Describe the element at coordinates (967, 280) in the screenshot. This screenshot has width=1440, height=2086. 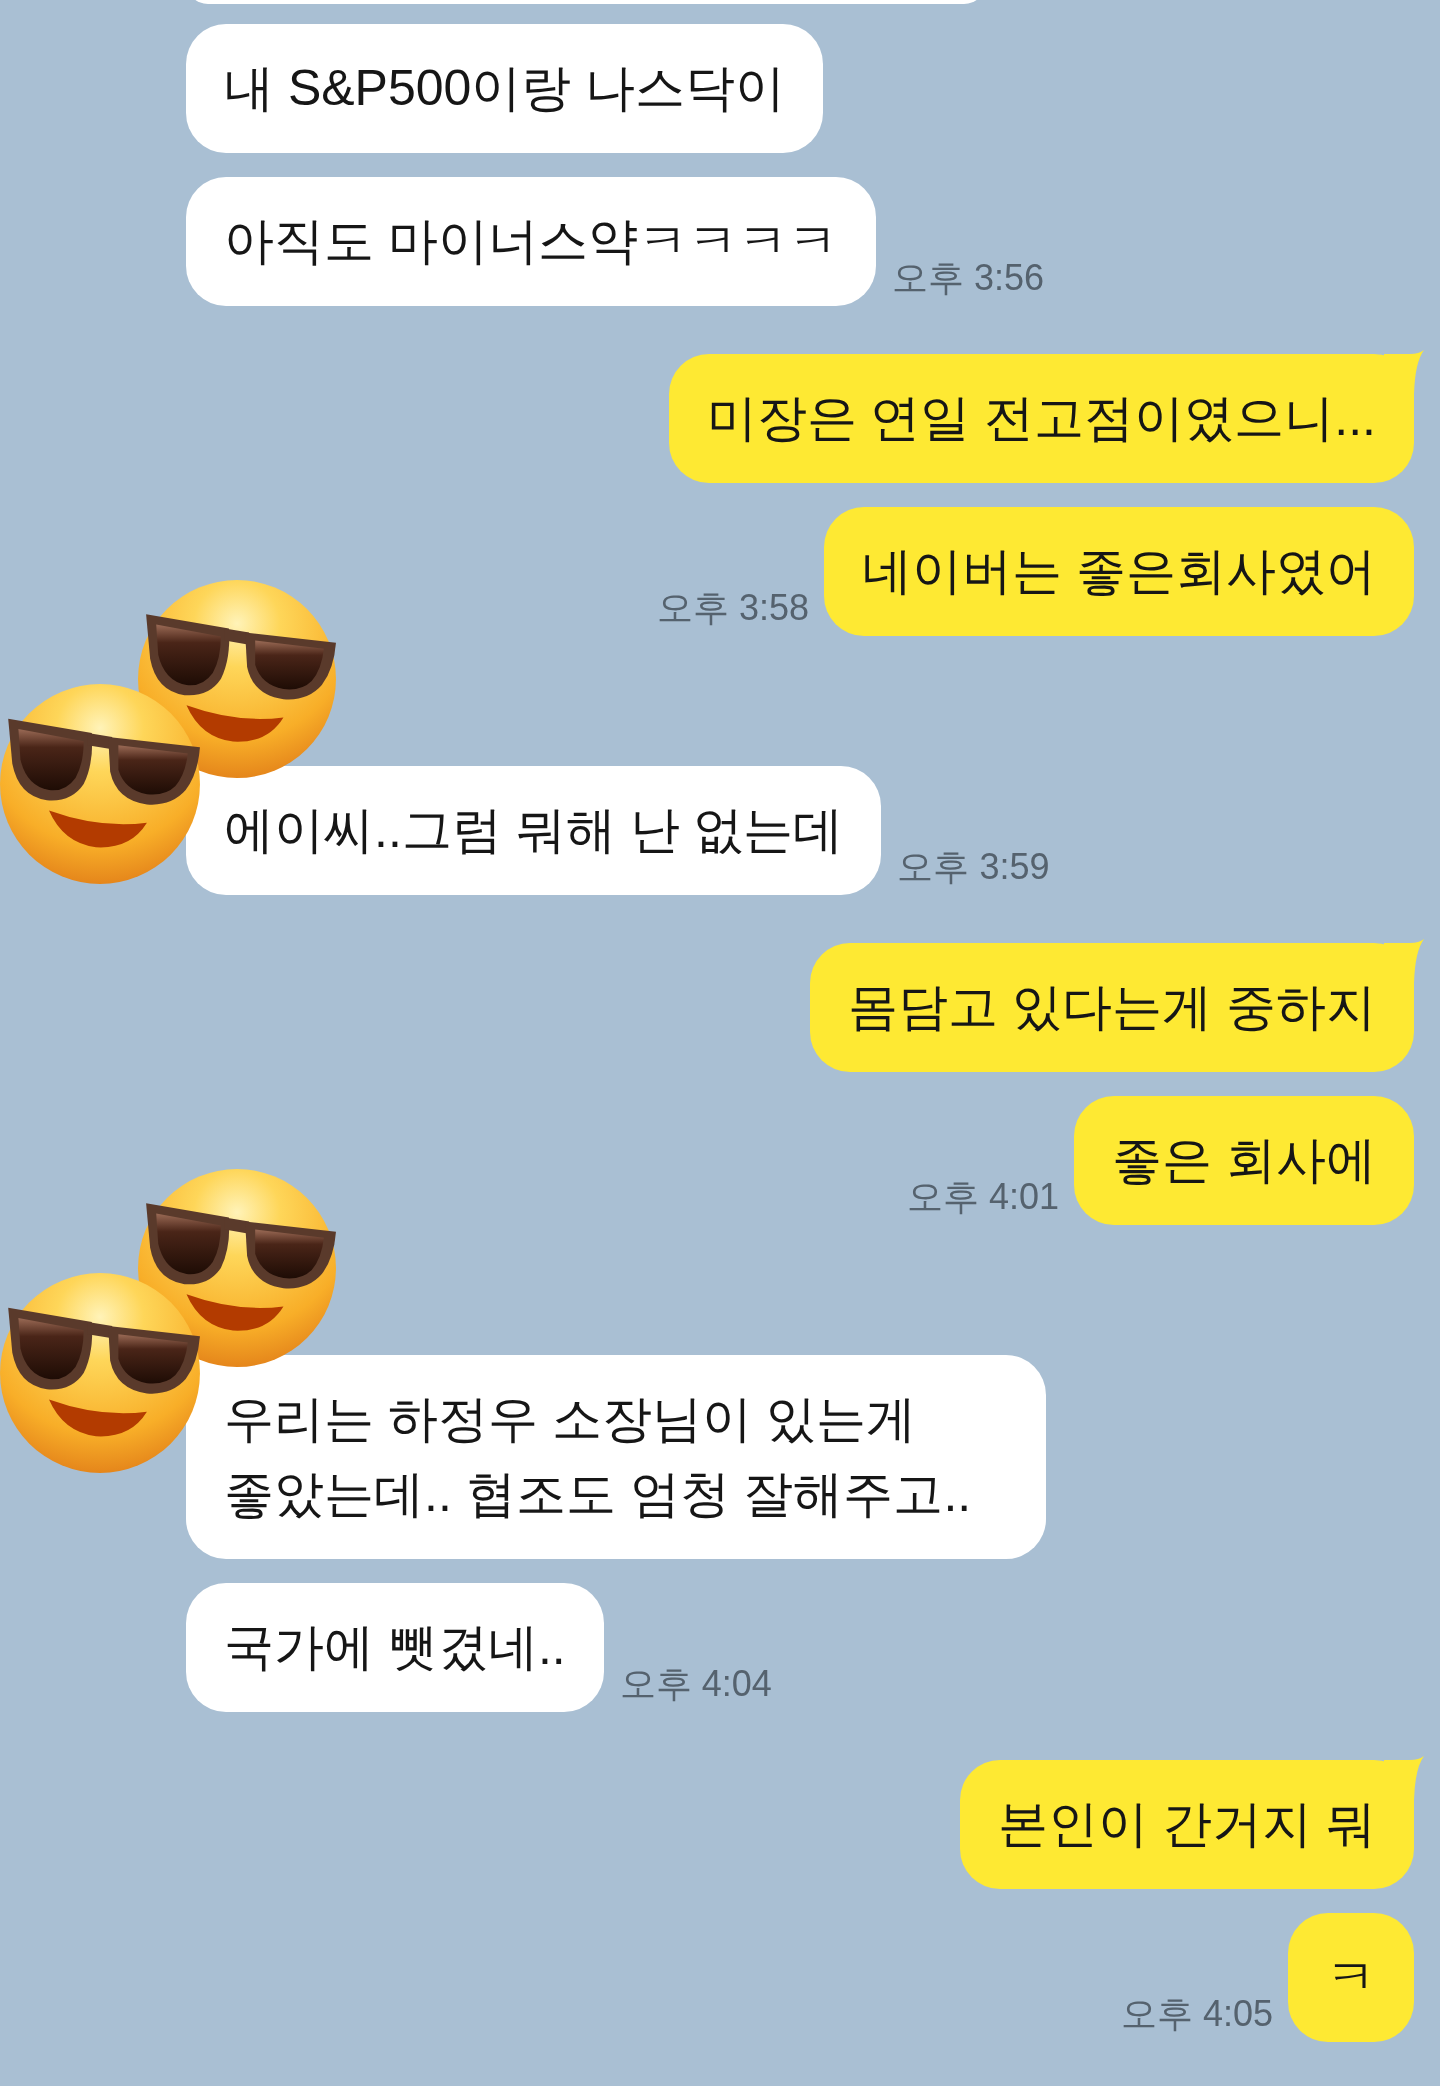
I see `message-time: 오후 3:56` at that location.